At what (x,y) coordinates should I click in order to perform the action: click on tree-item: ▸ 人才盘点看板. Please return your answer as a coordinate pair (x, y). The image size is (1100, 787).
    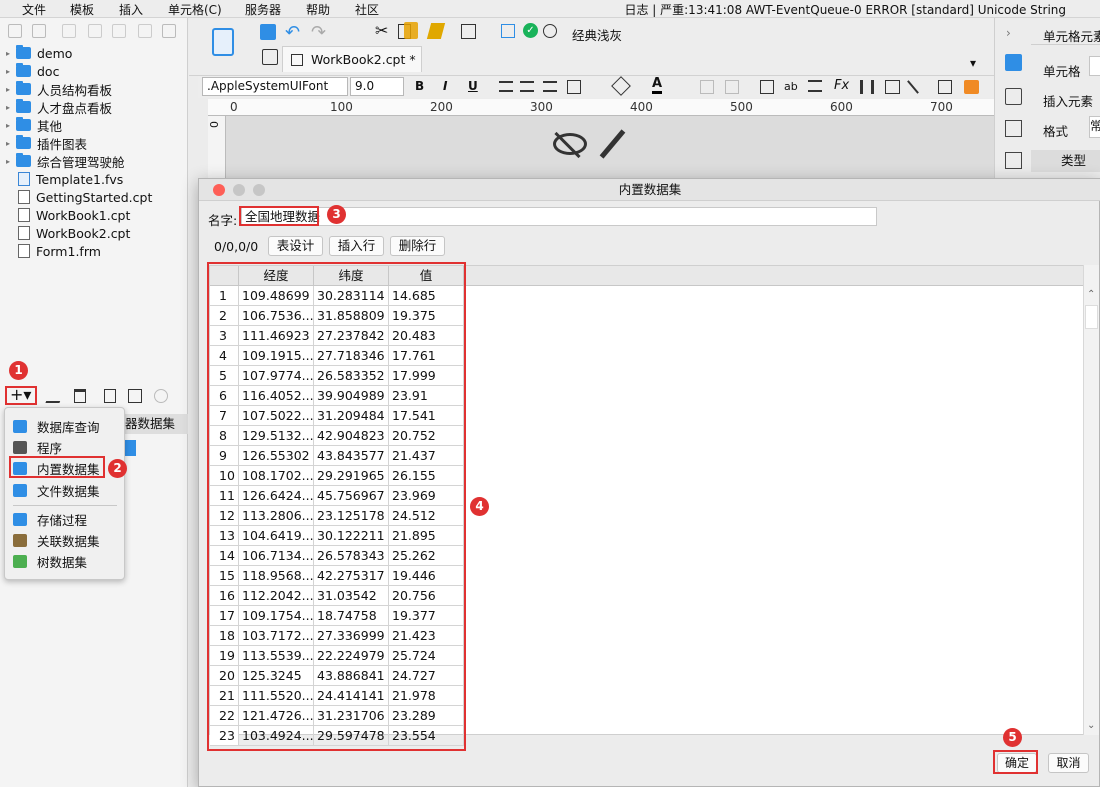
    Looking at the image, I should click on (59, 107).